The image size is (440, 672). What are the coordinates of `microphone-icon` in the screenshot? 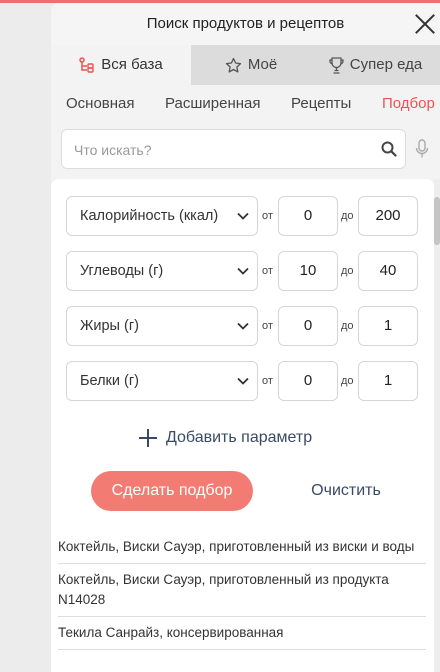 It's located at (422, 149).